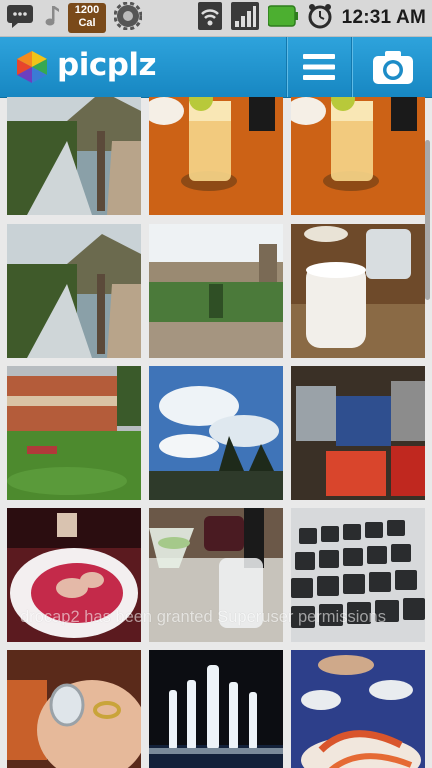  Describe the element at coordinates (107, 65) in the screenshot. I see `app-title: picplz` at that location.